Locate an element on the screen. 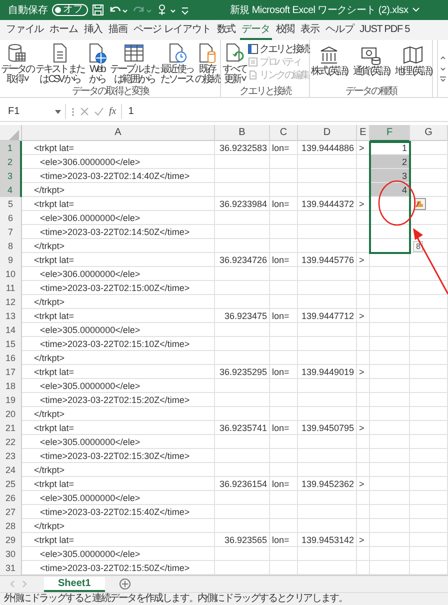 The image size is (448, 605). ribbon-button: 最近使っ たソース is located at coordinates (177, 62).